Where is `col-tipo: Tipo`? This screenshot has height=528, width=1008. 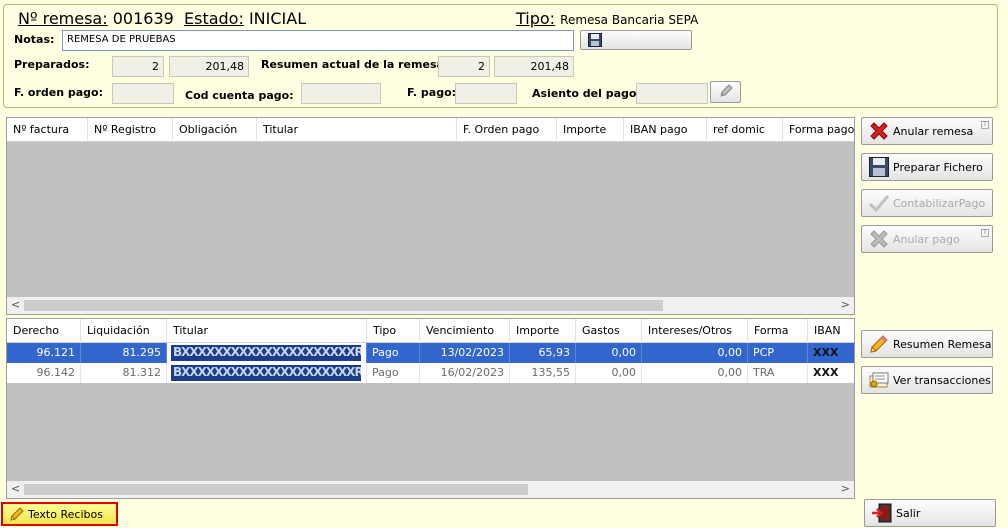
col-tipo: Tipo is located at coordinates (393, 331).